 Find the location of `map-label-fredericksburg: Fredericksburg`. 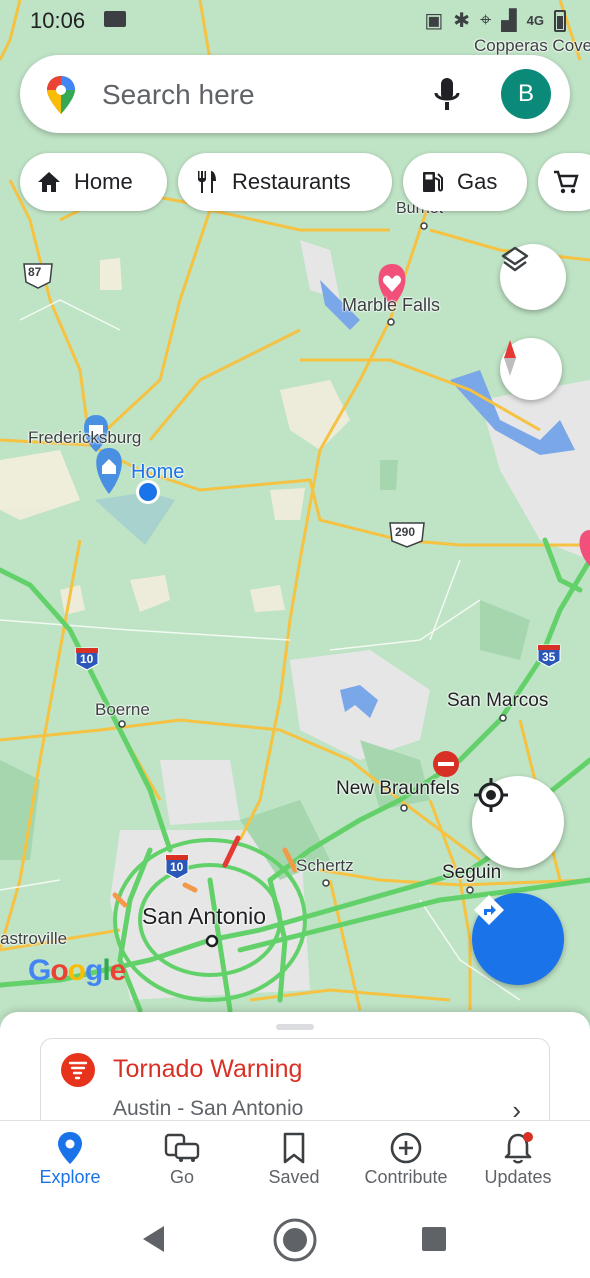

map-label-fredericksburg: Fredericksburg is located at coordinates (85, 437).